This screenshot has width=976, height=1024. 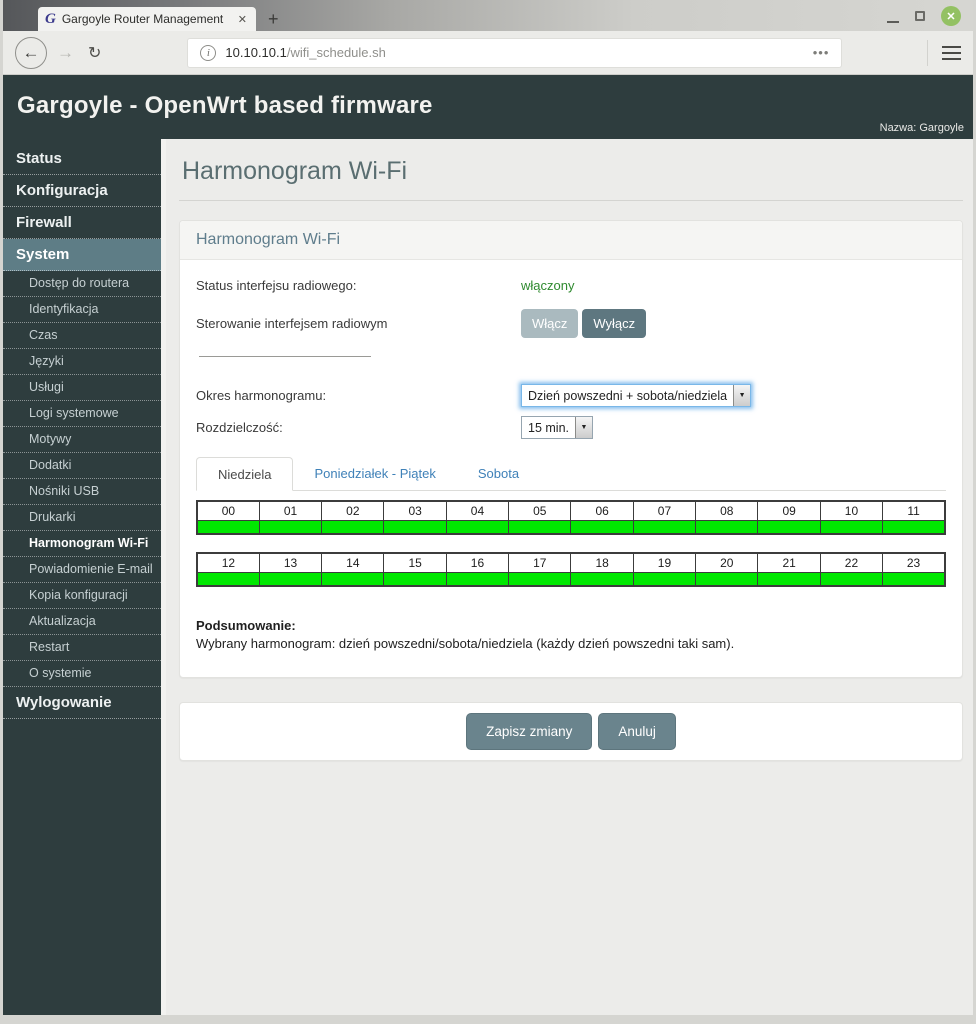 What do you see at coordinates (65, 53) in the screenshot?
I see `forward-button: →` at bounding box center [65, 53].